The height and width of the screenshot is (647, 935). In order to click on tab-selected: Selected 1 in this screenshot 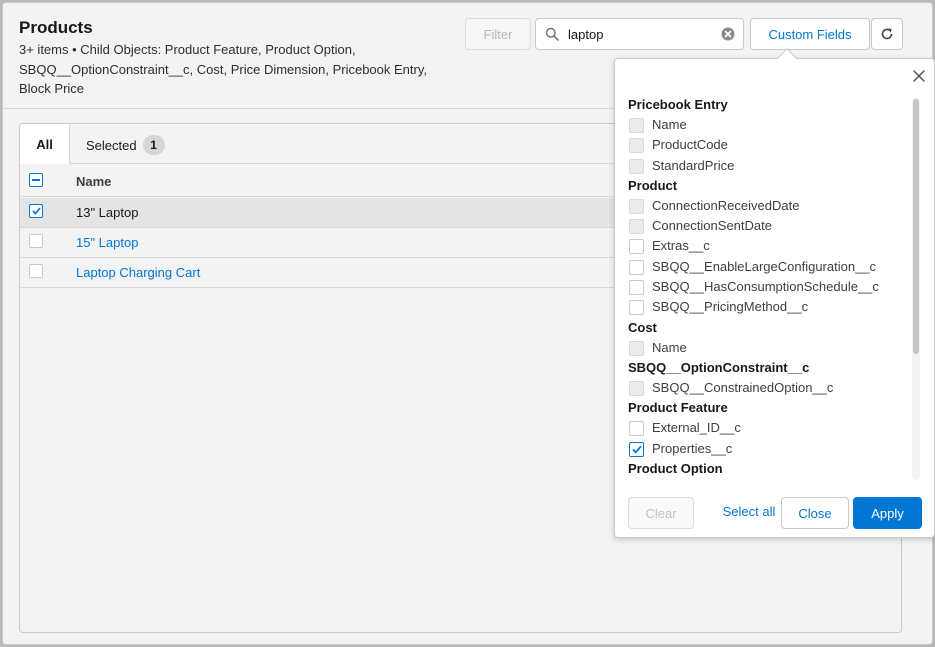, I will do `click(125, 145)`.